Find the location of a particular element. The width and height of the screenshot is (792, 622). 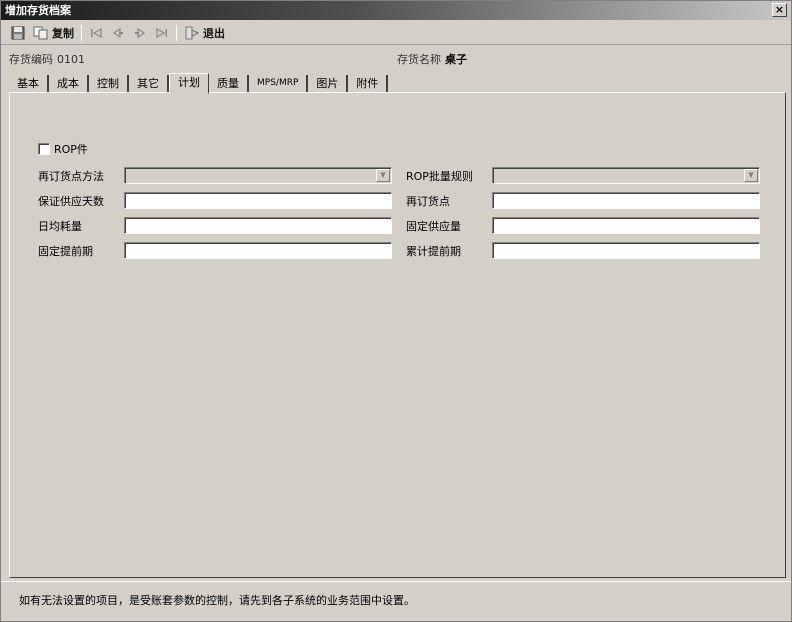

first-record-icon is located at coordinates (96, 32).